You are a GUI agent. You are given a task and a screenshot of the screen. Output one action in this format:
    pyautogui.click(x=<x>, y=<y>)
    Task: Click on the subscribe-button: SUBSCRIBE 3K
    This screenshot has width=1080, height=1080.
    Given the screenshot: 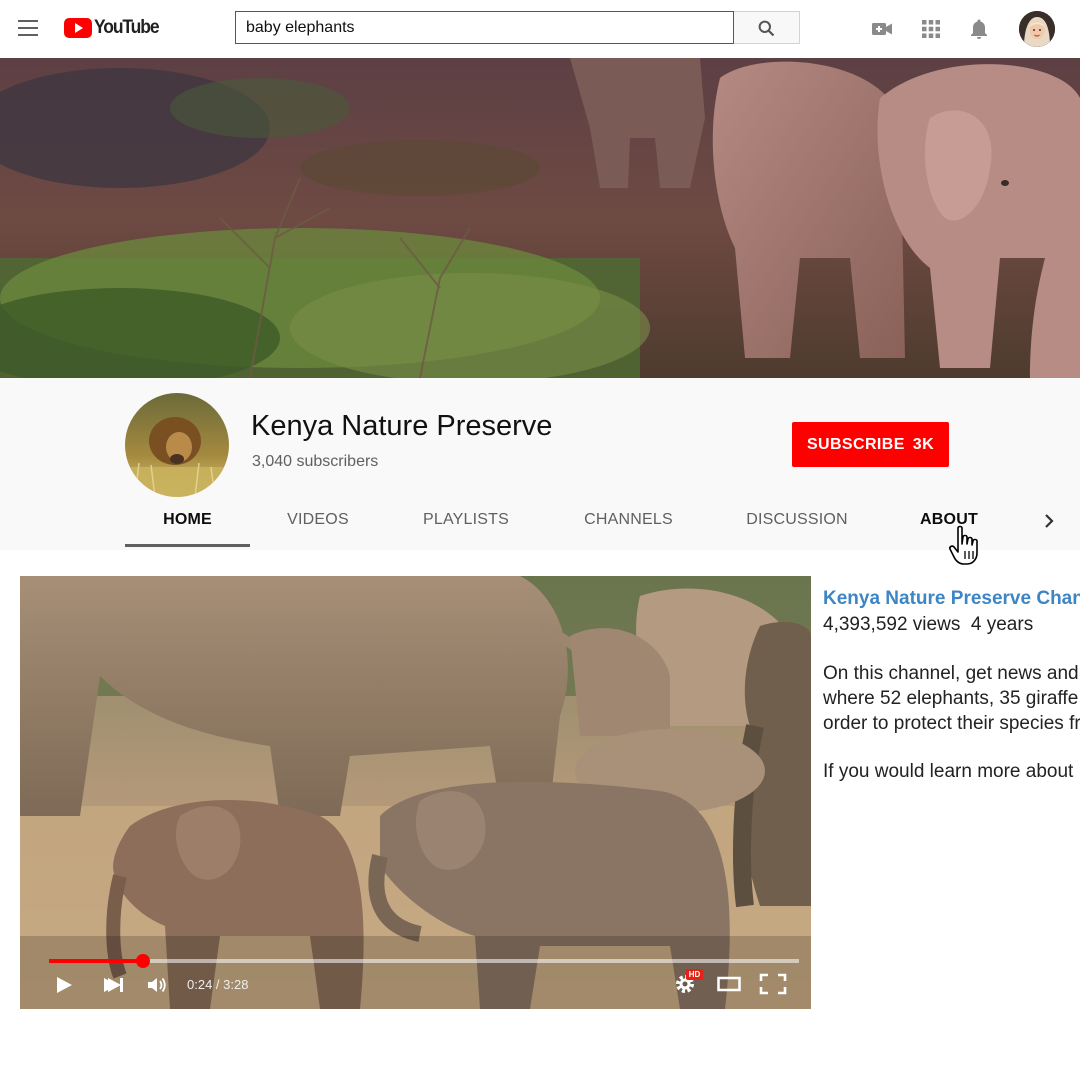 What is the action you would take?
    pyautogui.click(x=870, y=444)
    